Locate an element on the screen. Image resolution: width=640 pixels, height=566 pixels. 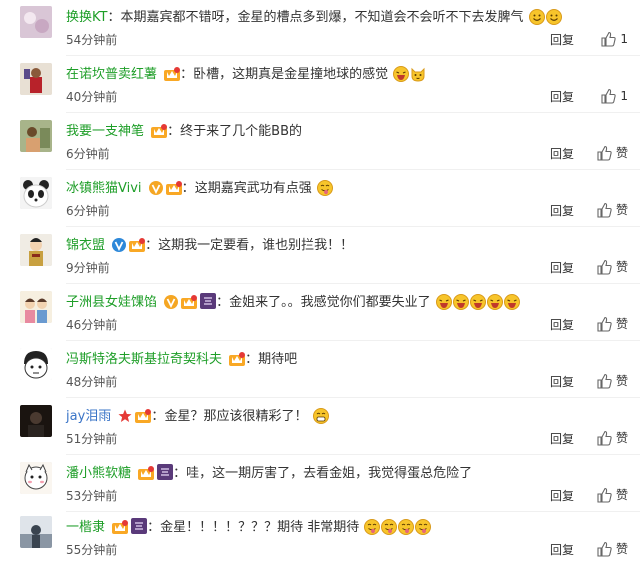
comment-time: 53分钟前 is located at coordinates (92, 496).